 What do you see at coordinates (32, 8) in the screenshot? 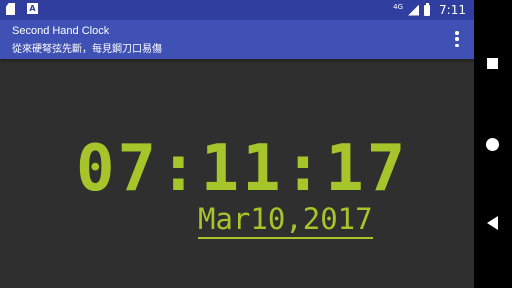
I see `a-notification-icon: A` at bounding box center [32, 8].